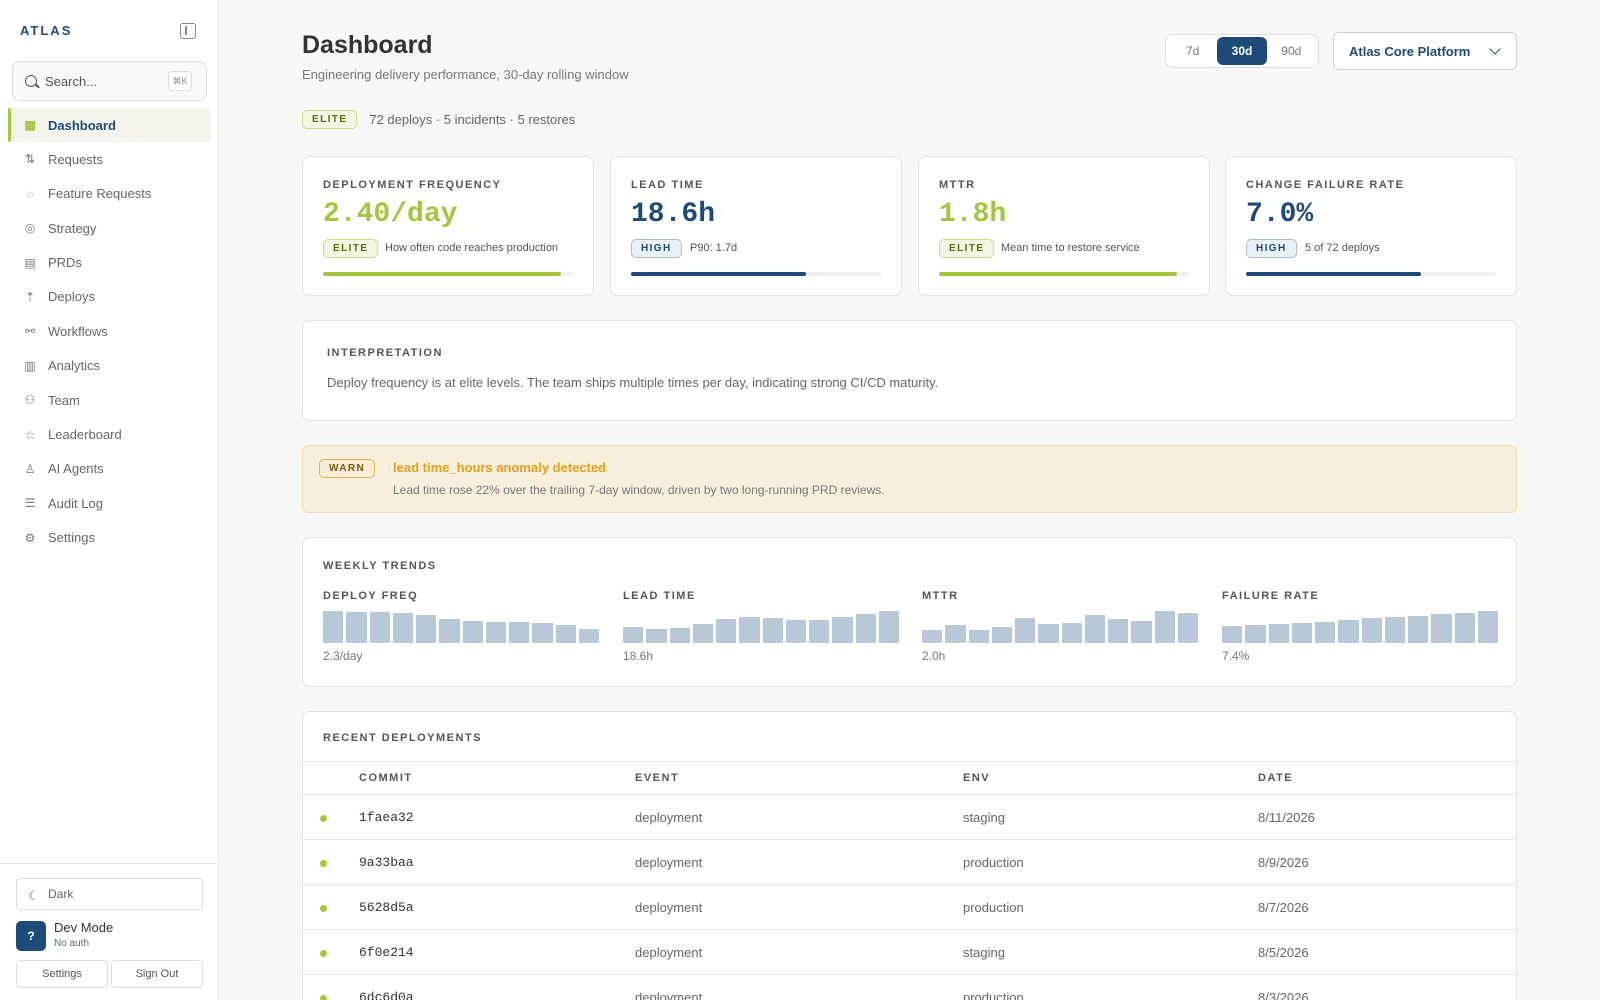  What do you see at coordinates (667, 185) in the screenshot?
I see `kpi-label: LEAD TIME` at bounding box center [667, 185].